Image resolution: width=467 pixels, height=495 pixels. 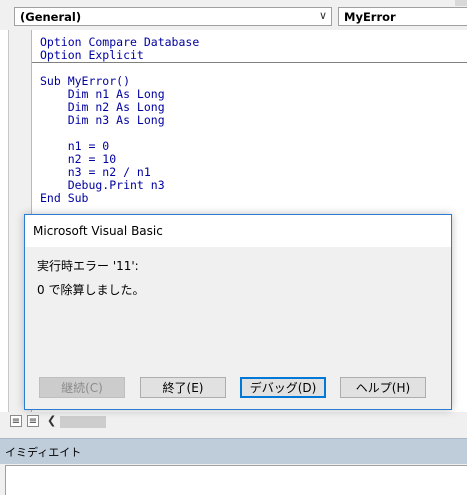 I want to click on horizontal-scrollbar-thumb, so click(x=83, y=422).